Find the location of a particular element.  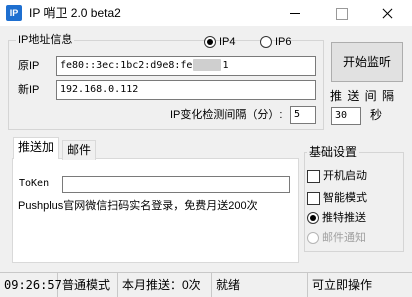

minimize-icon is located at coordinates (295, 13).